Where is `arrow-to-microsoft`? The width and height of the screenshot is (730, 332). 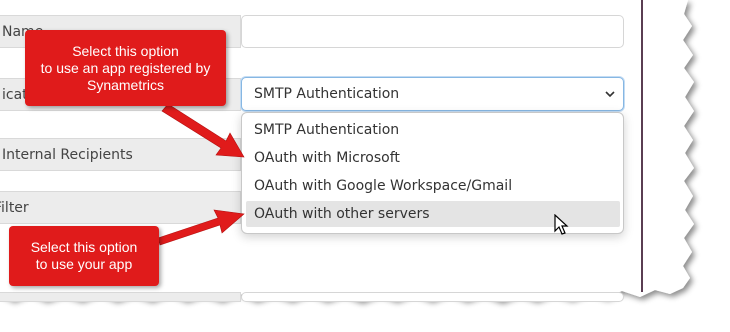
arrow-to-microsoft is located at coordinates (203, 130).